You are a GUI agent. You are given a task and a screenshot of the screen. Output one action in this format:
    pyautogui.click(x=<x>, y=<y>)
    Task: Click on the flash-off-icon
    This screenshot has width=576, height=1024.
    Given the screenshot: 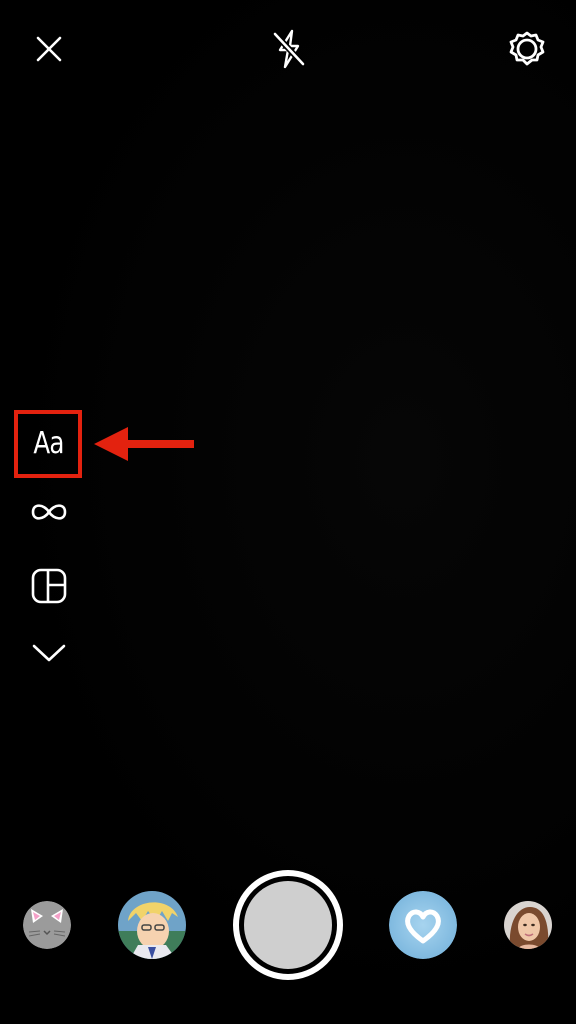 What is the action you would take?
    pyautogui.click(x=289, y=49)
    